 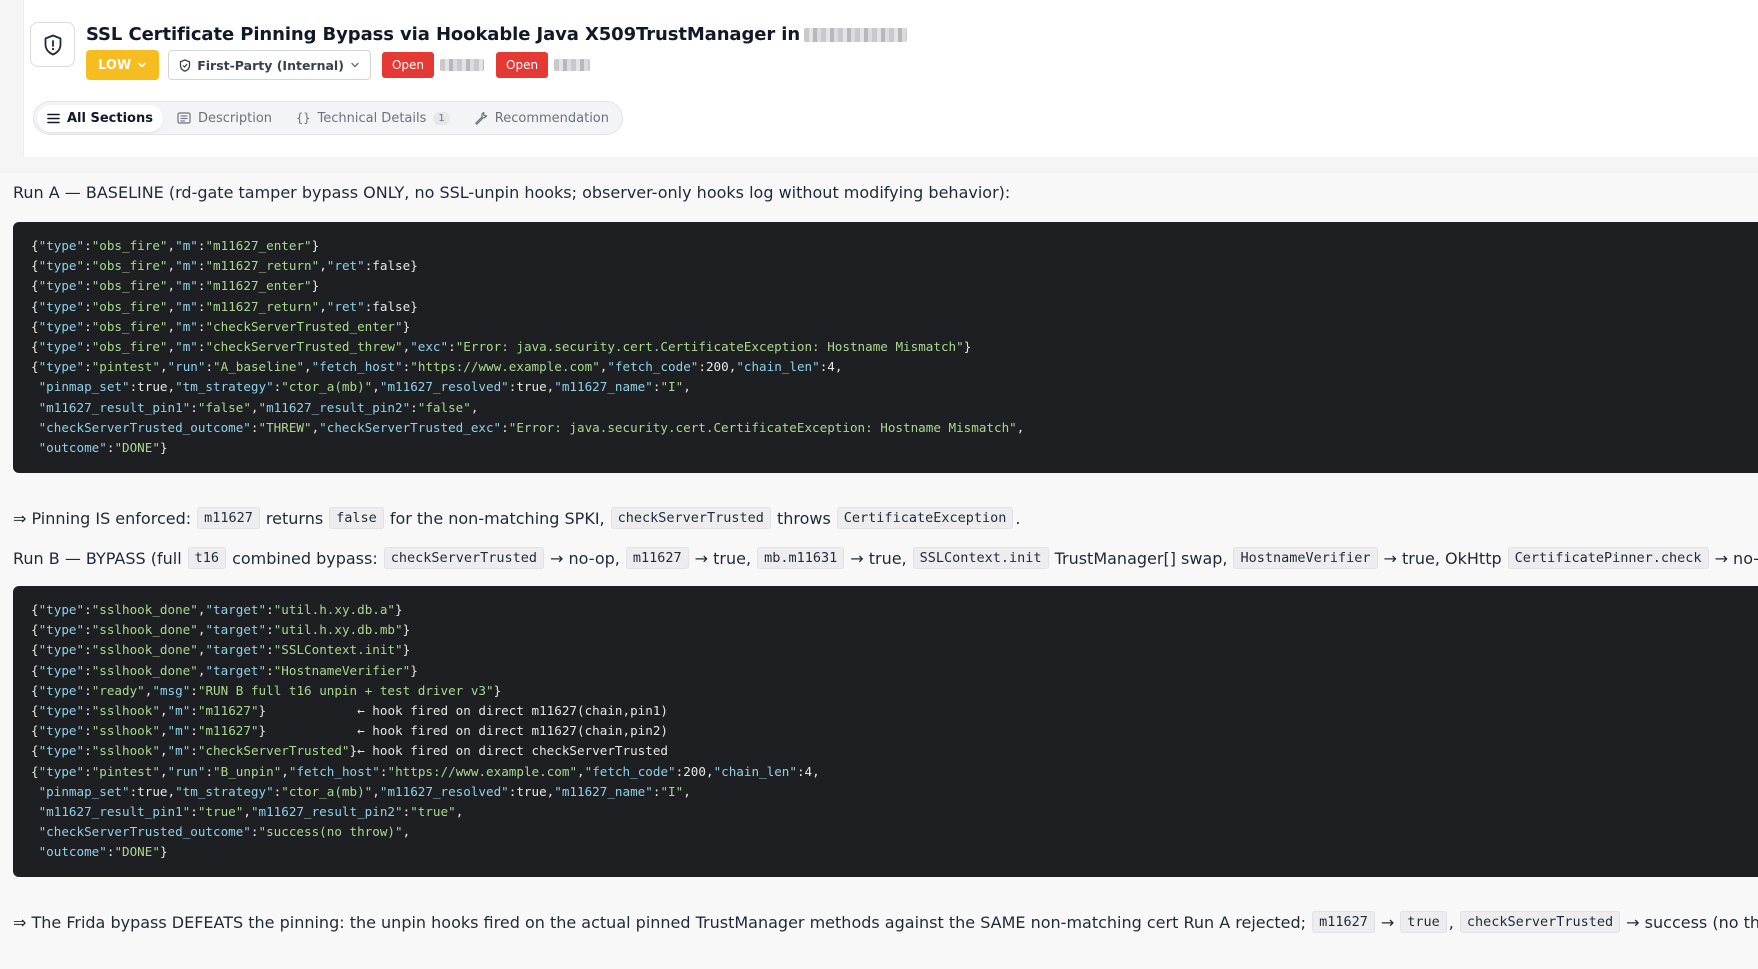 I want to click on scope-label: First-Party (Internal), so click(x=270, y=65).